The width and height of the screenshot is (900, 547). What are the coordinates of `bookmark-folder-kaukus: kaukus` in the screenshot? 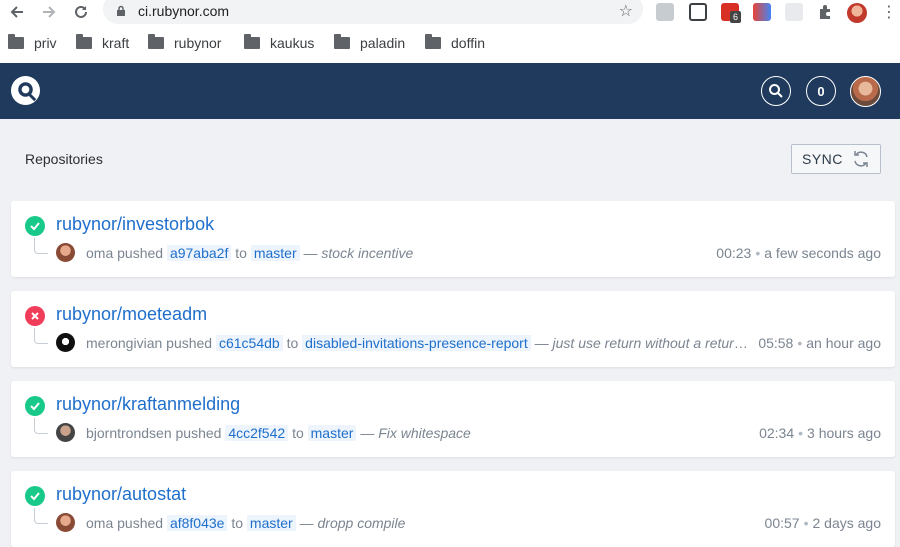 It's located at (279, 42).